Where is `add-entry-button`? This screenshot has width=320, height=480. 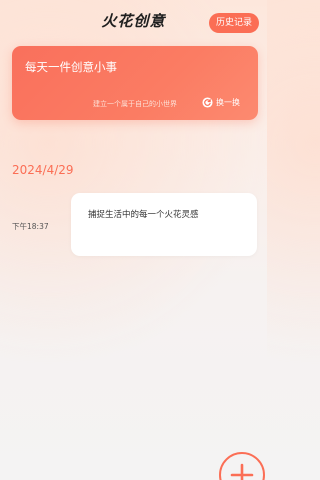
add-entry-button is located at coordinates (242, 466).